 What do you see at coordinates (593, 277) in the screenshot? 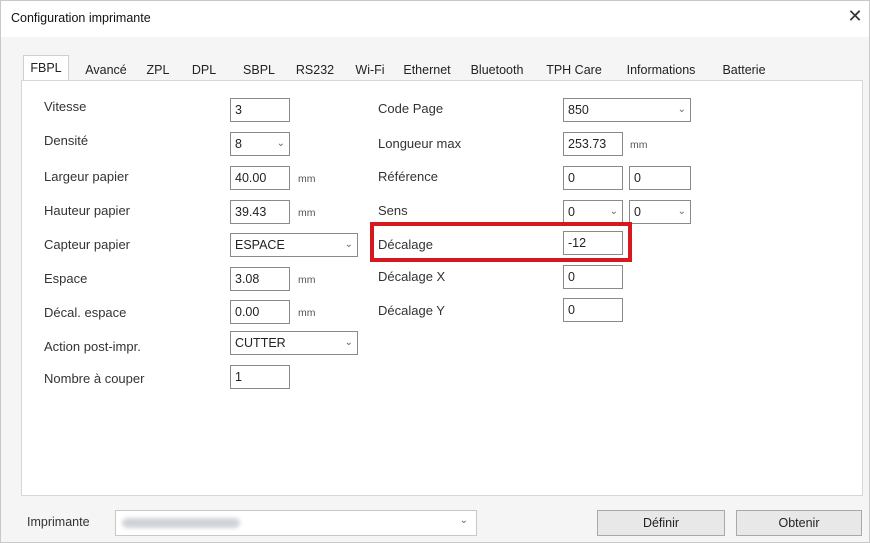
I see `decalage-x-input: 0` at bounding box center [593, 277].